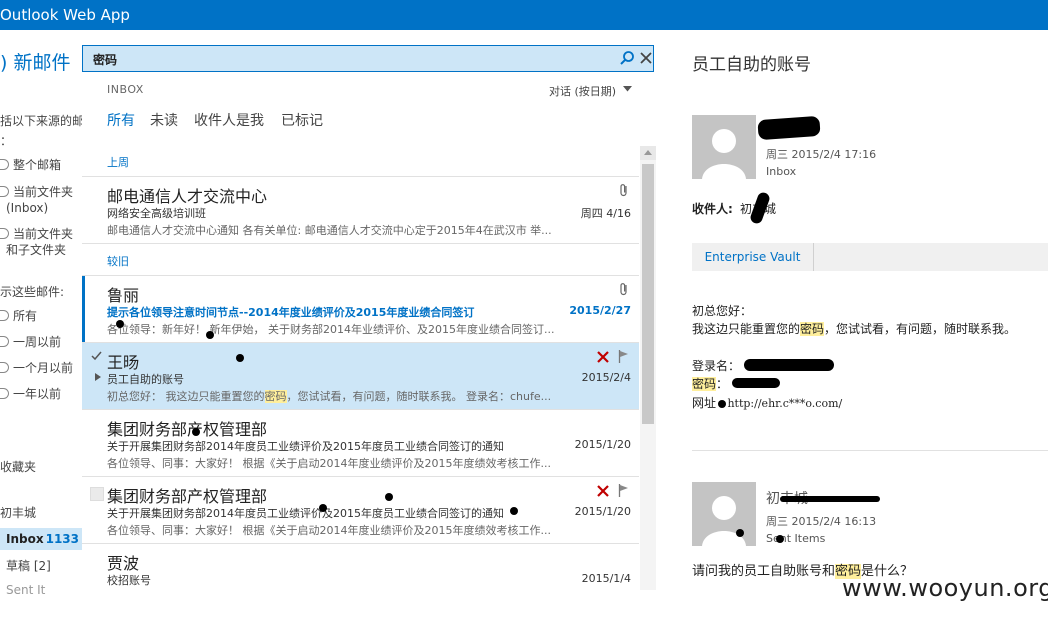 The width and height of the screenshot is (1048, 617). I want to click on message-folder: Sent Items, so click(796, 538).